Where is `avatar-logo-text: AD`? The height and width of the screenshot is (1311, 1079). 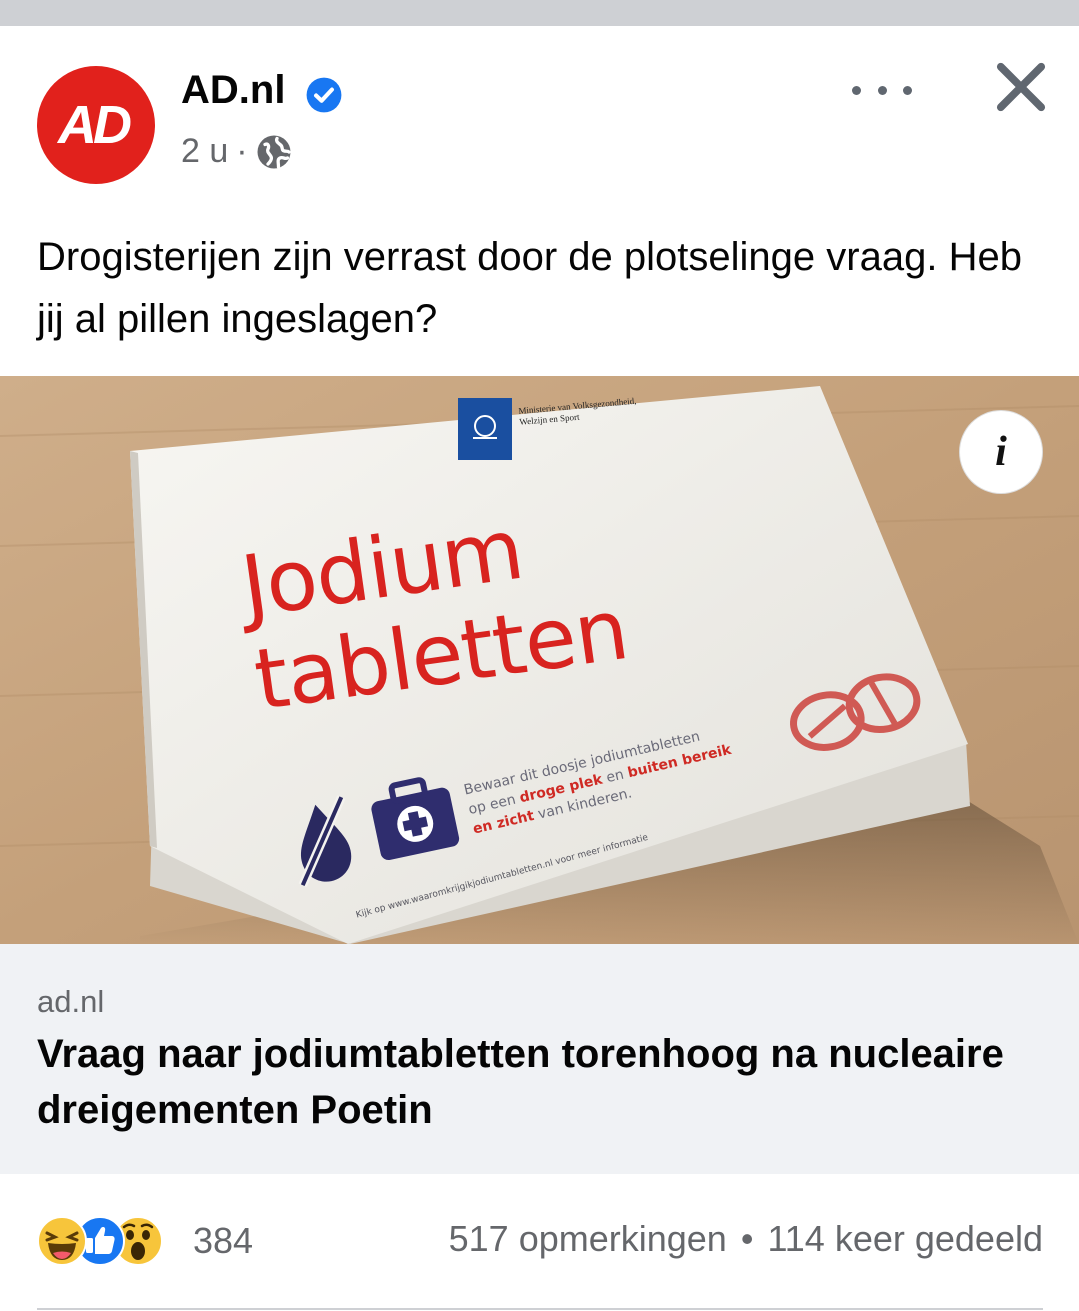 avatar-logo-text: AD is located at coordinates (95, 125).